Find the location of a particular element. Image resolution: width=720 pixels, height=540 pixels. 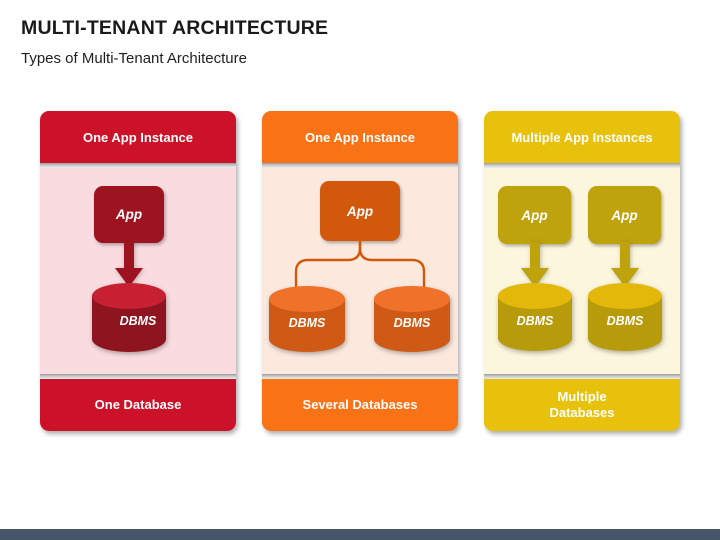

page-subtitle: Types of Multi-Tenant Architecture is located at coordinates (134, 58).